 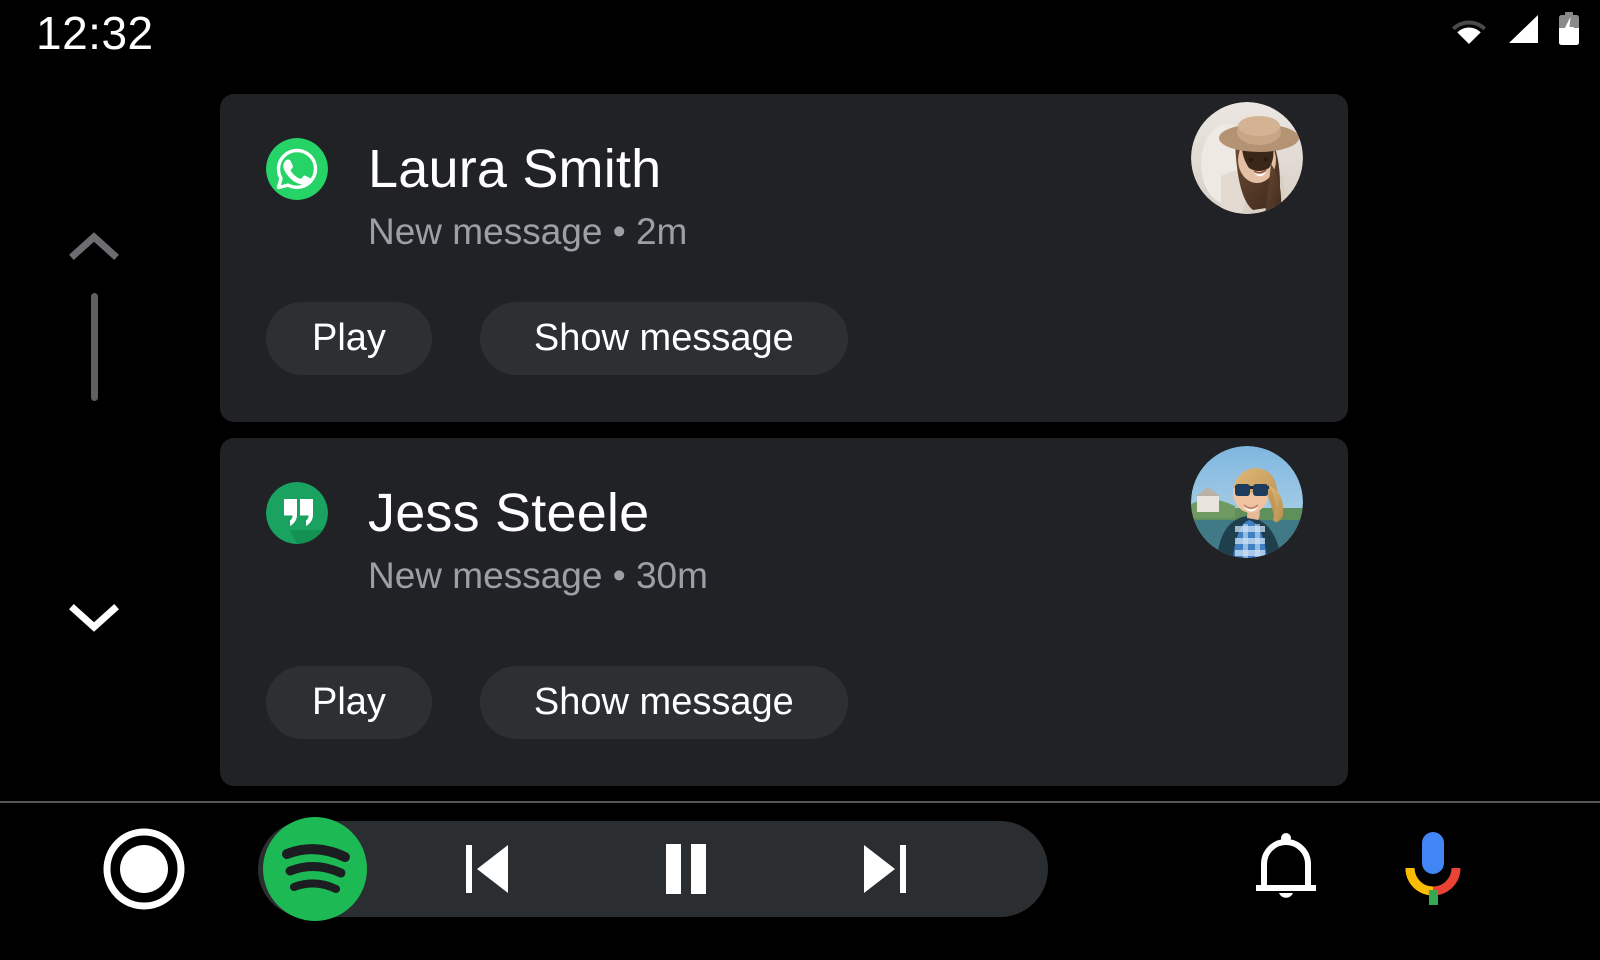 What do you see at coordinates (1569, 29) in the screenshot?
I see `battery-charging-icon` at bounding box center [1569, 29].